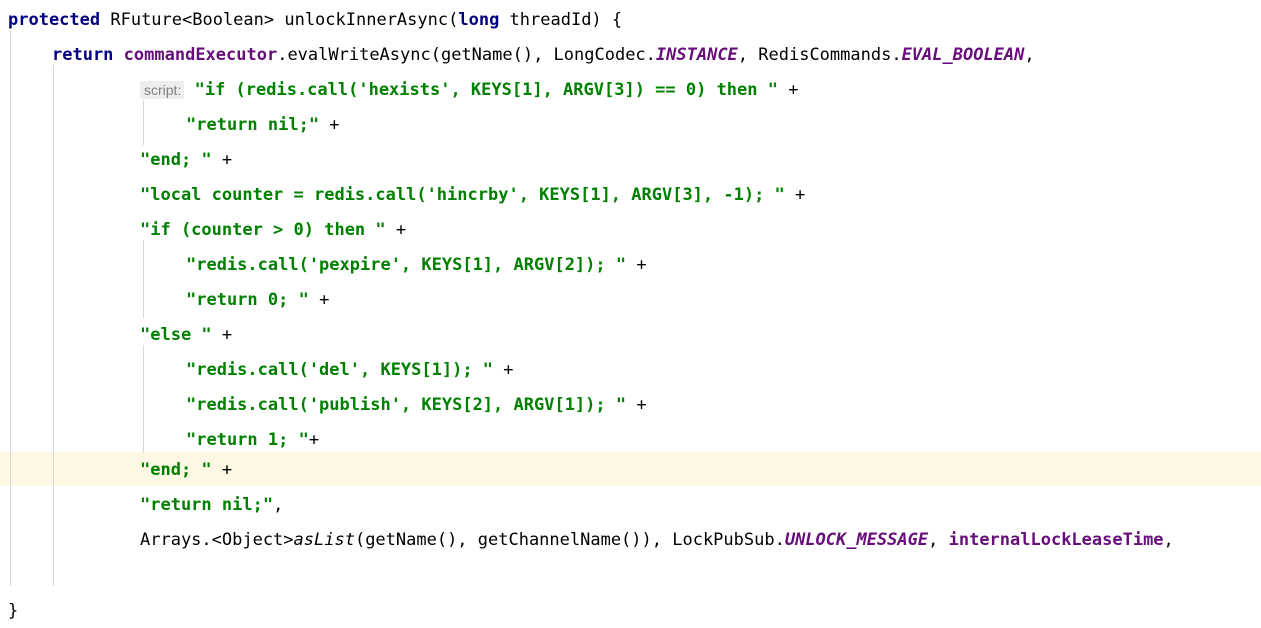  I want to click on code-token-static: EVAL_BOOLEAN, so click(963, 55).